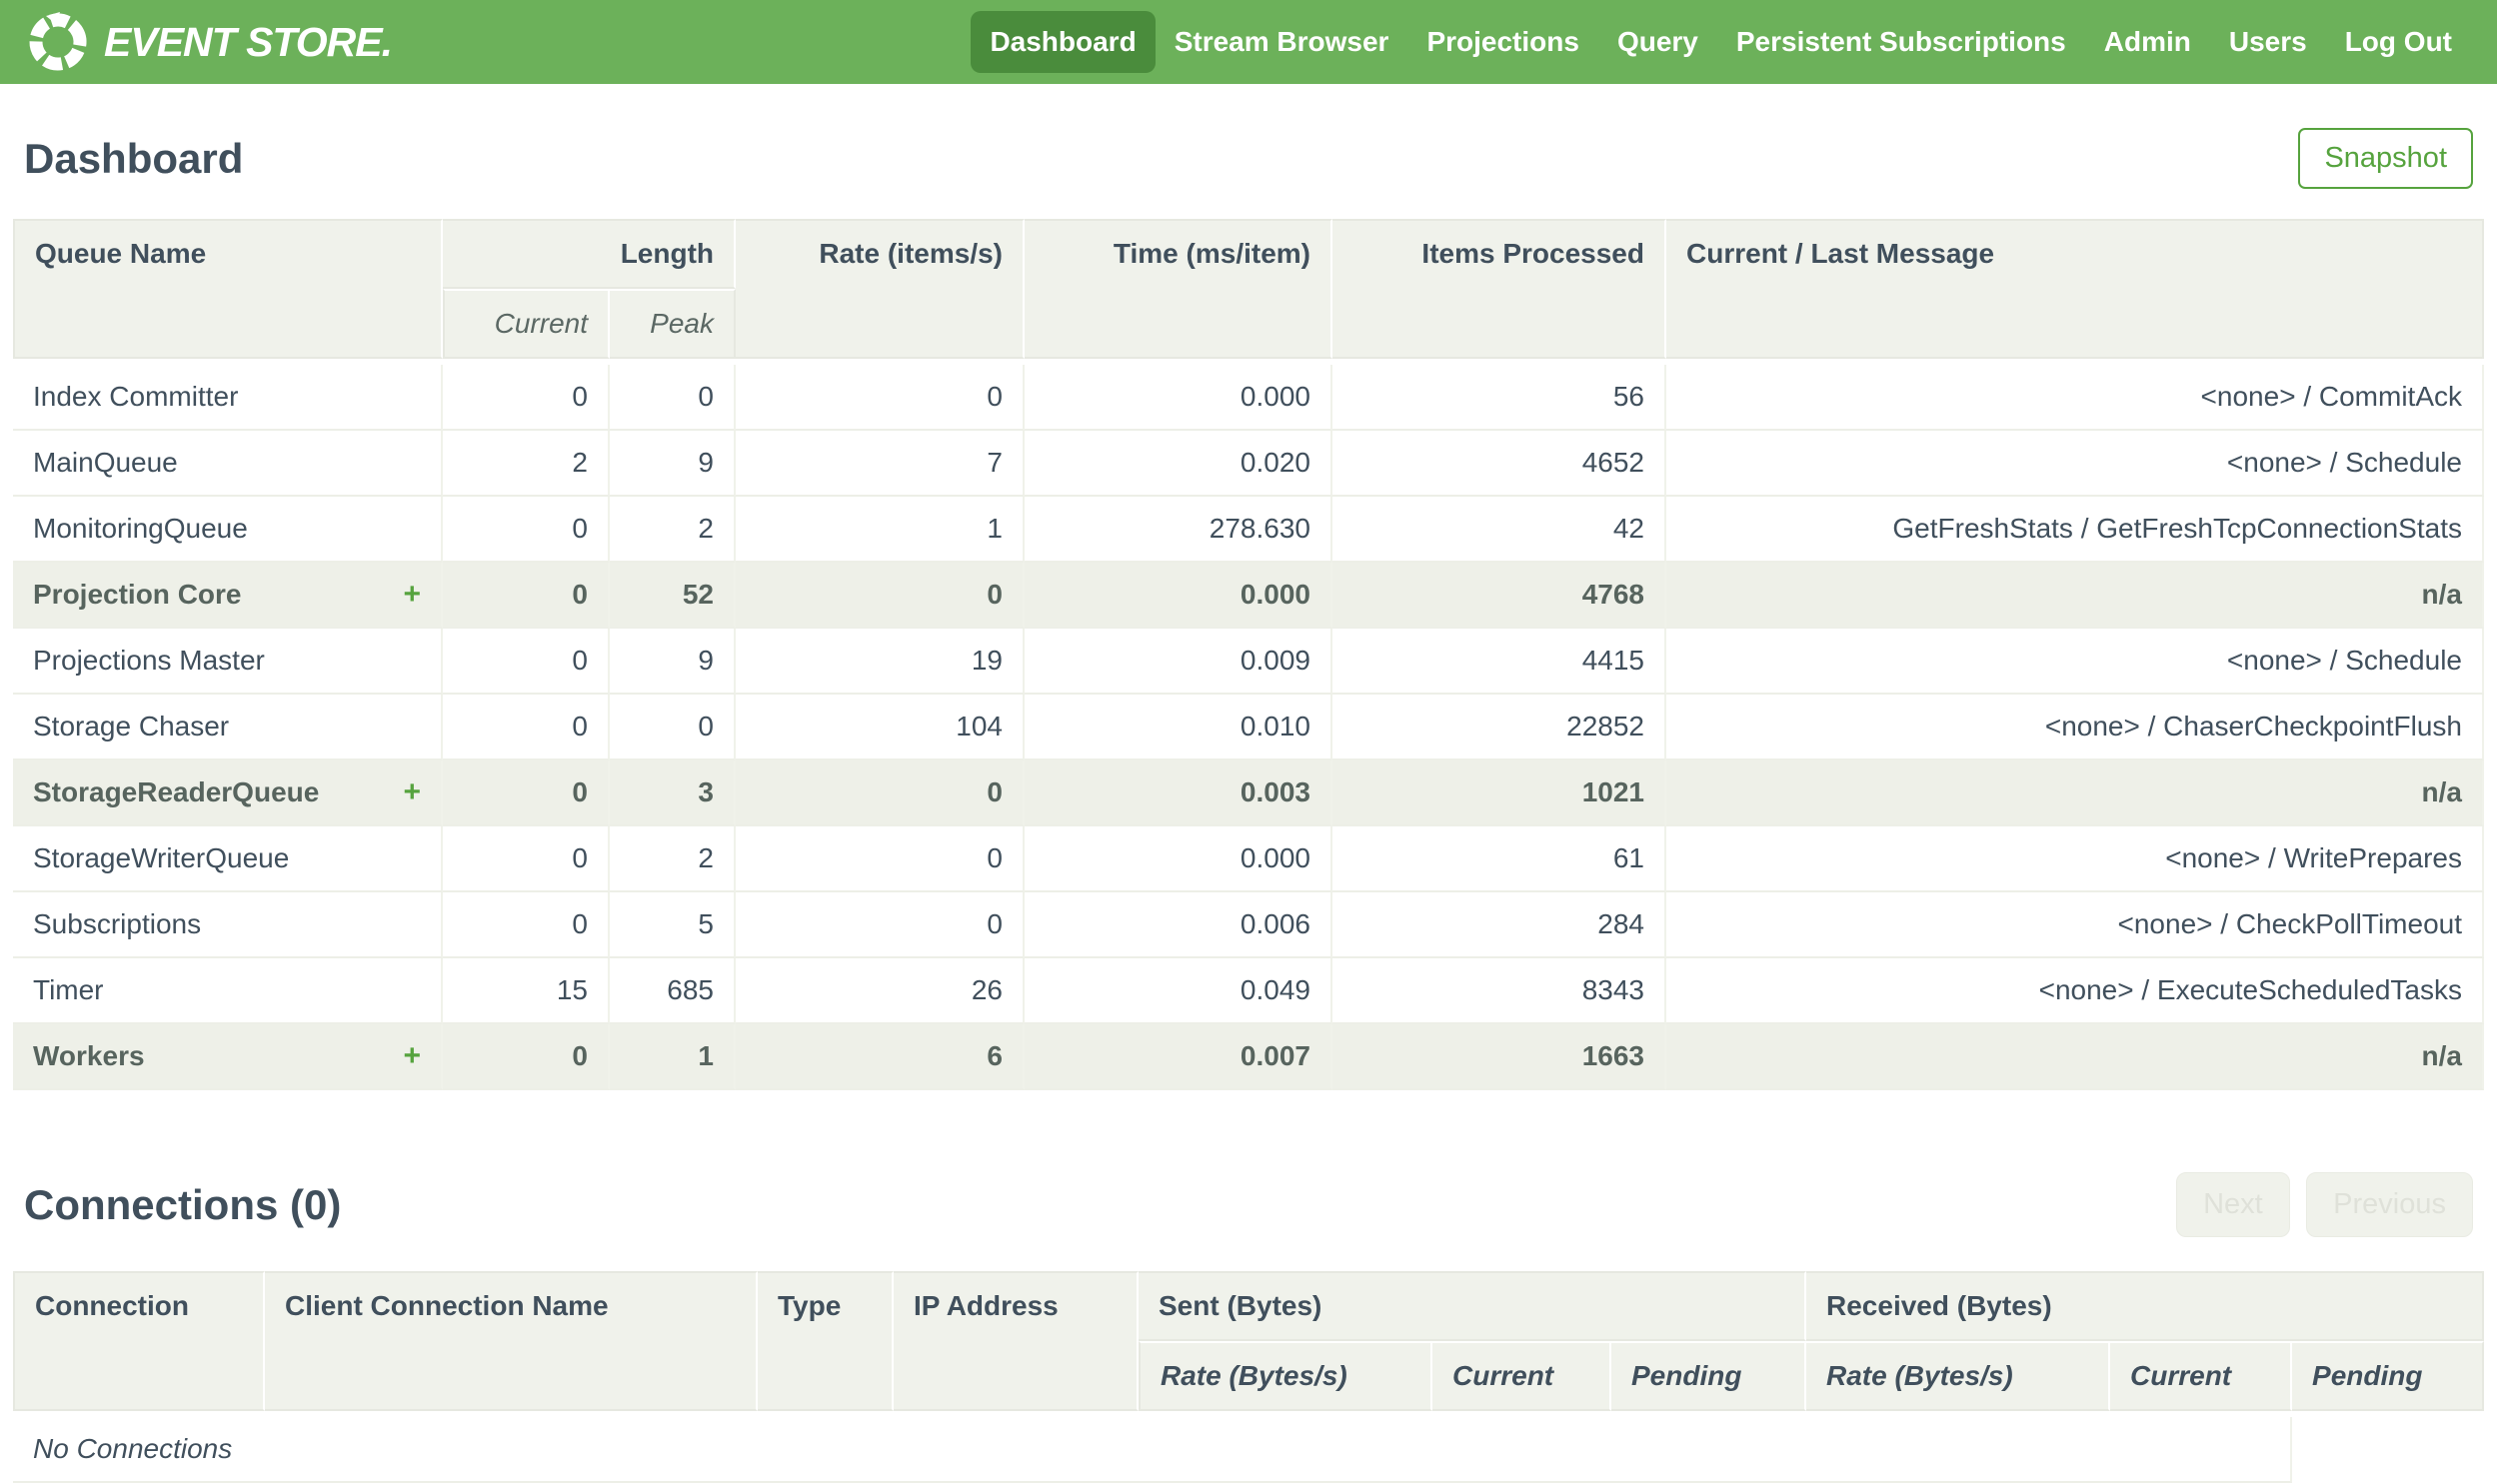  What do you see at coordinates (526, 324) in the screenshot?
I see `col-length-current: Current` at bounding box center [526, 324].